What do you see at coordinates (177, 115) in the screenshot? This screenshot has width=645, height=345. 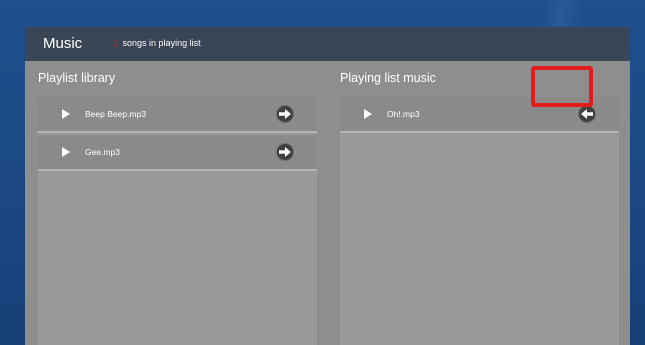 I see `library-song-row: Beep Beep.mp3` at bounding box center [177, 115].